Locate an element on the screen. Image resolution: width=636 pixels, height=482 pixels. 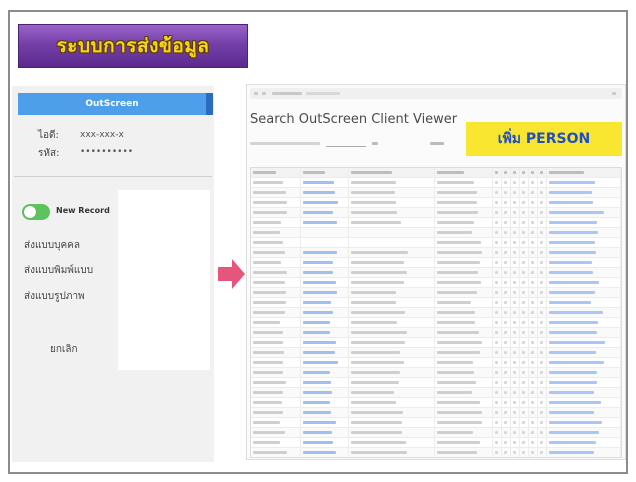
login-button: OutScreen is located at coordinates (112, 104).